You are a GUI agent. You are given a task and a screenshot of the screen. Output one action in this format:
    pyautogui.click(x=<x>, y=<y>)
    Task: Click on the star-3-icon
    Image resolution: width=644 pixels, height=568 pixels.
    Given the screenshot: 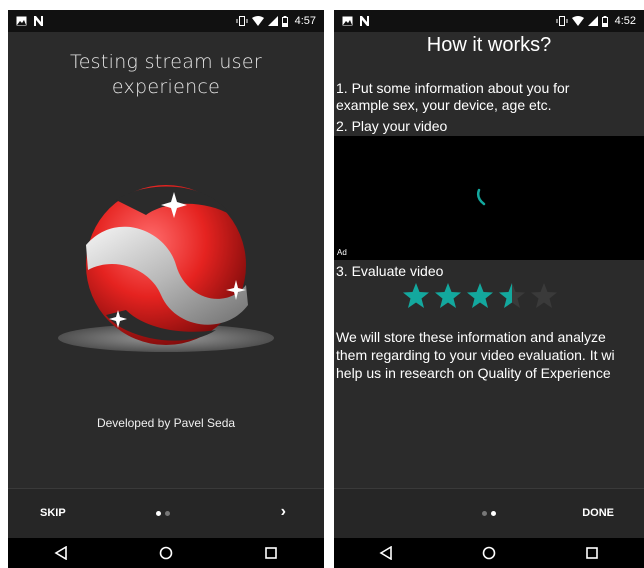 What is the action you would take?
    pyautogui.click(x=480, y=296)
    